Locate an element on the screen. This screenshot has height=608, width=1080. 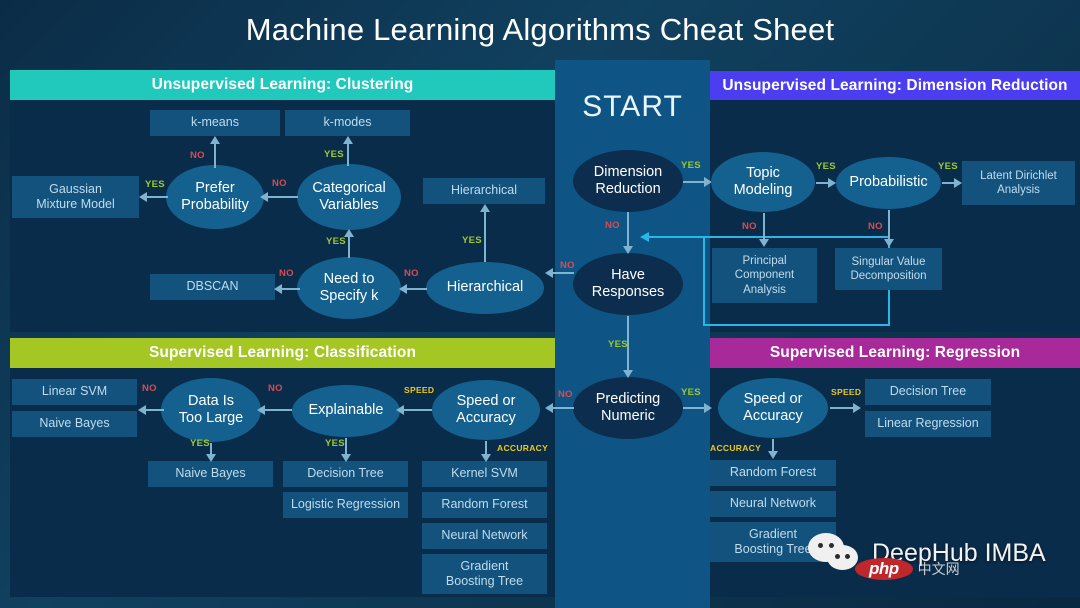
decision-data-is-too-large: Data Is Too Large is located at coordinates (211, 410).